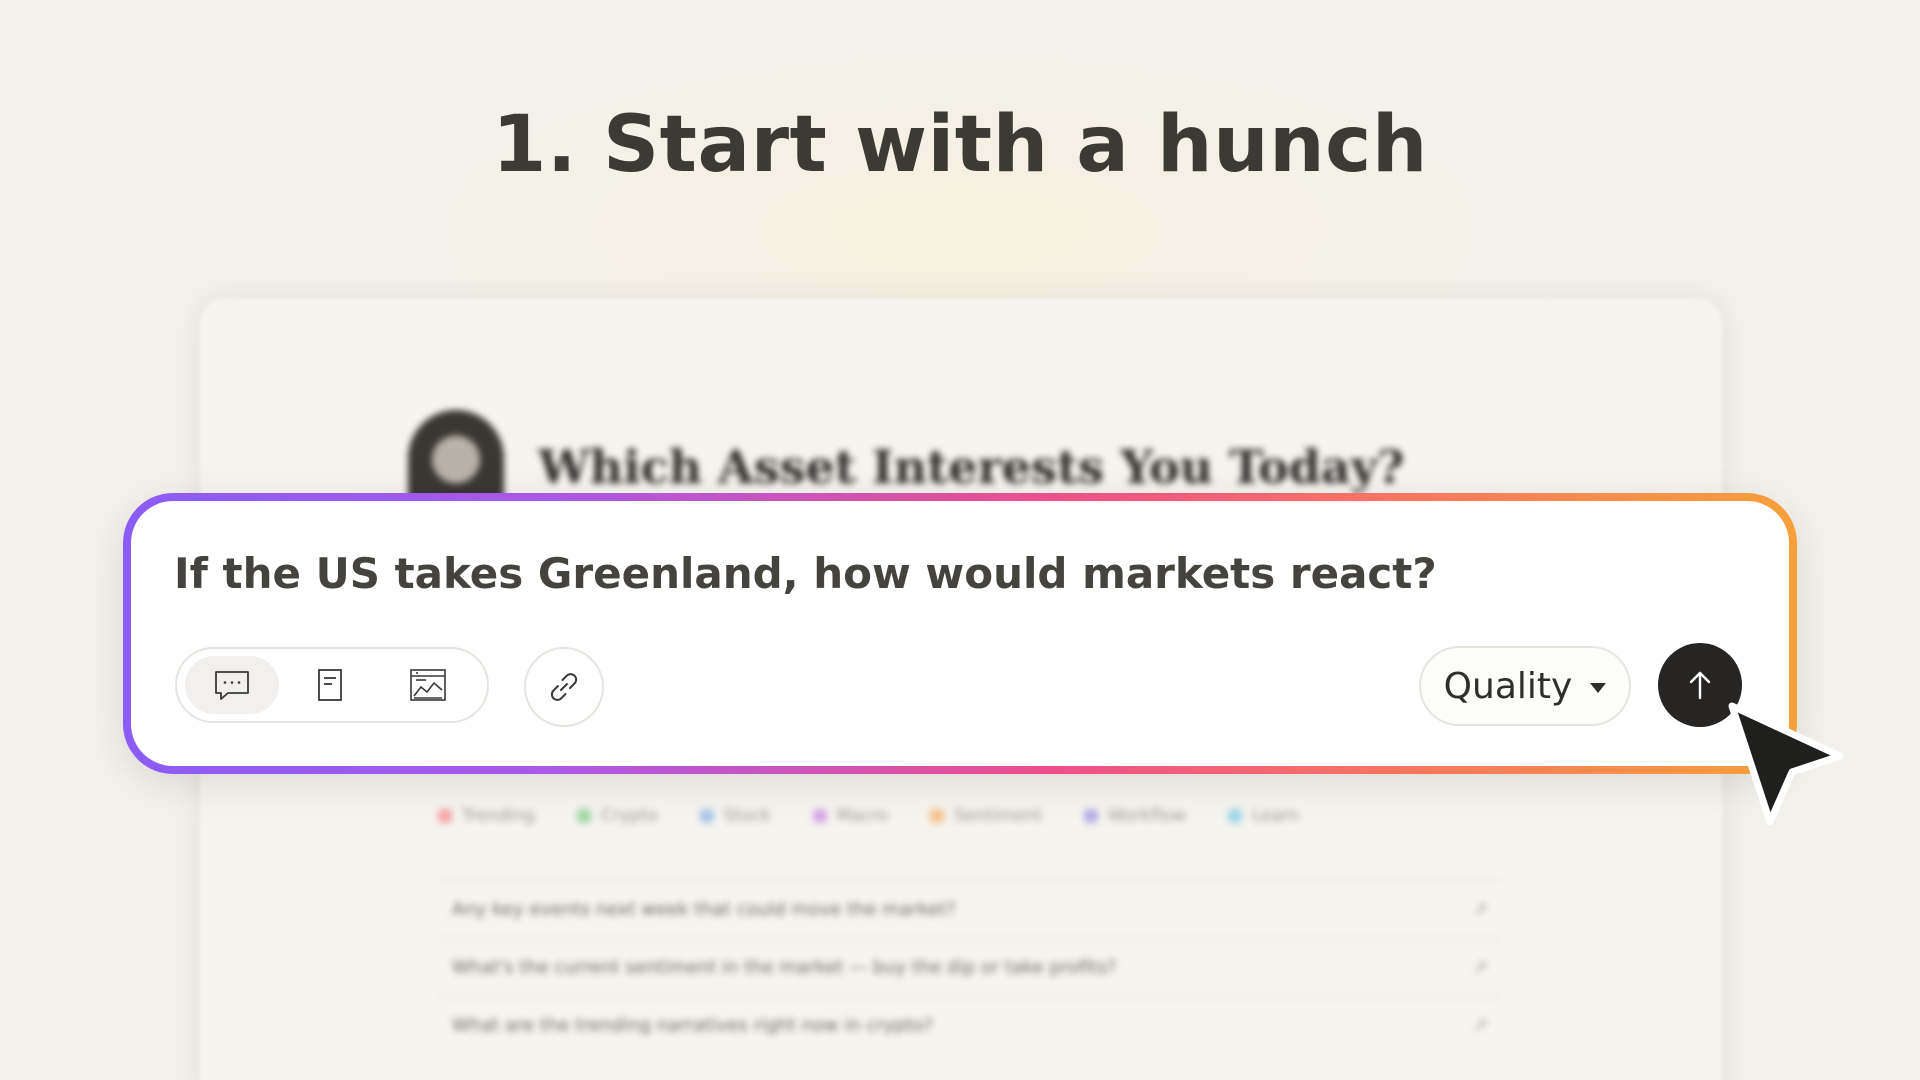 This screenshot has height=1080, width=1920. Describe the element at coordinates (1508, 686) in the screenshot. I see `quality-label: Quality` at that location.